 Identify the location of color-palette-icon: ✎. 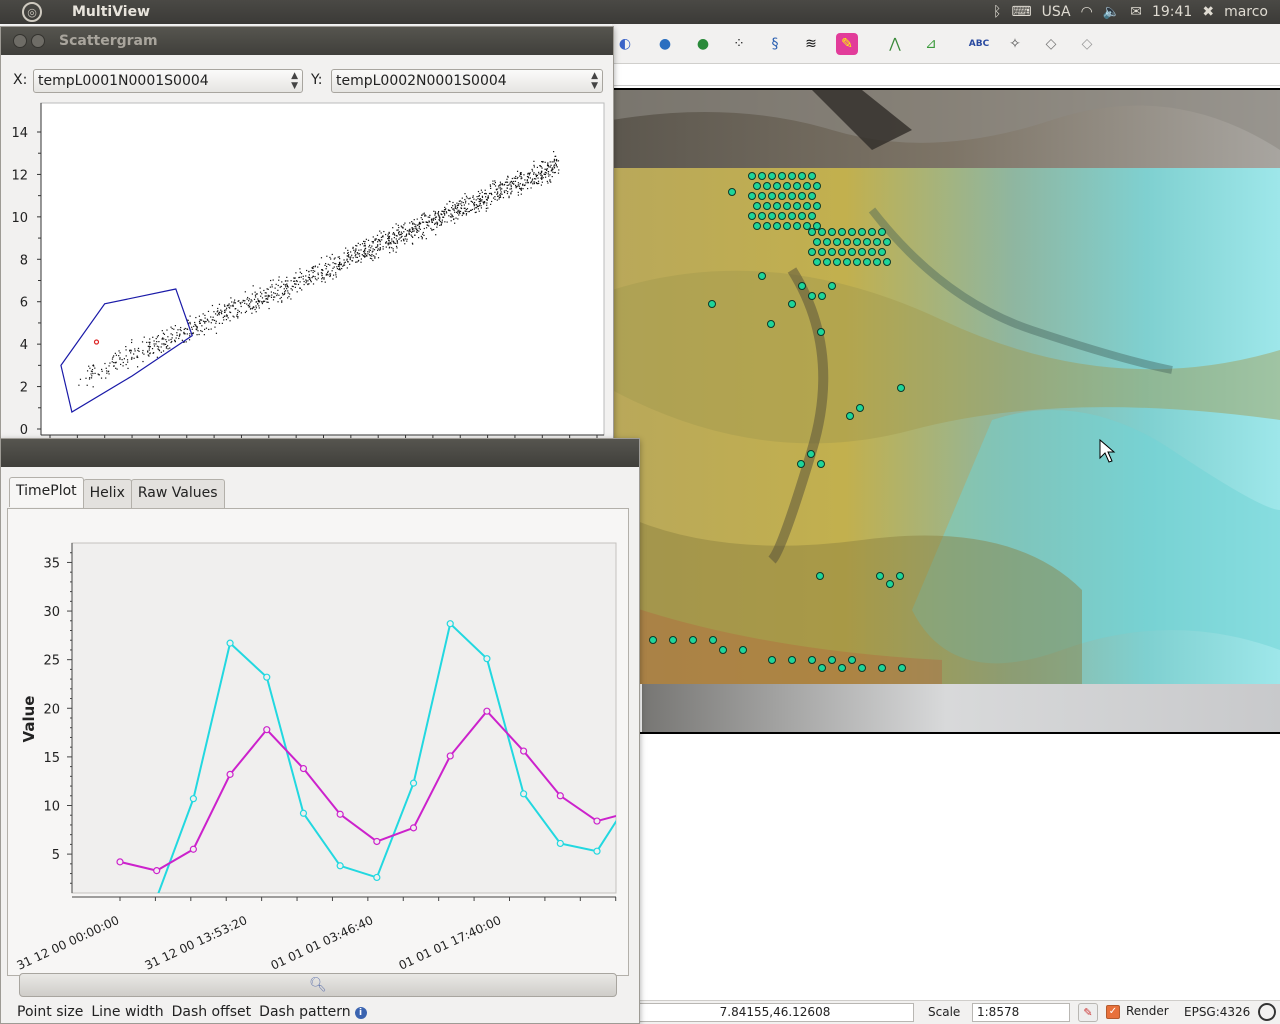
(847, 44).